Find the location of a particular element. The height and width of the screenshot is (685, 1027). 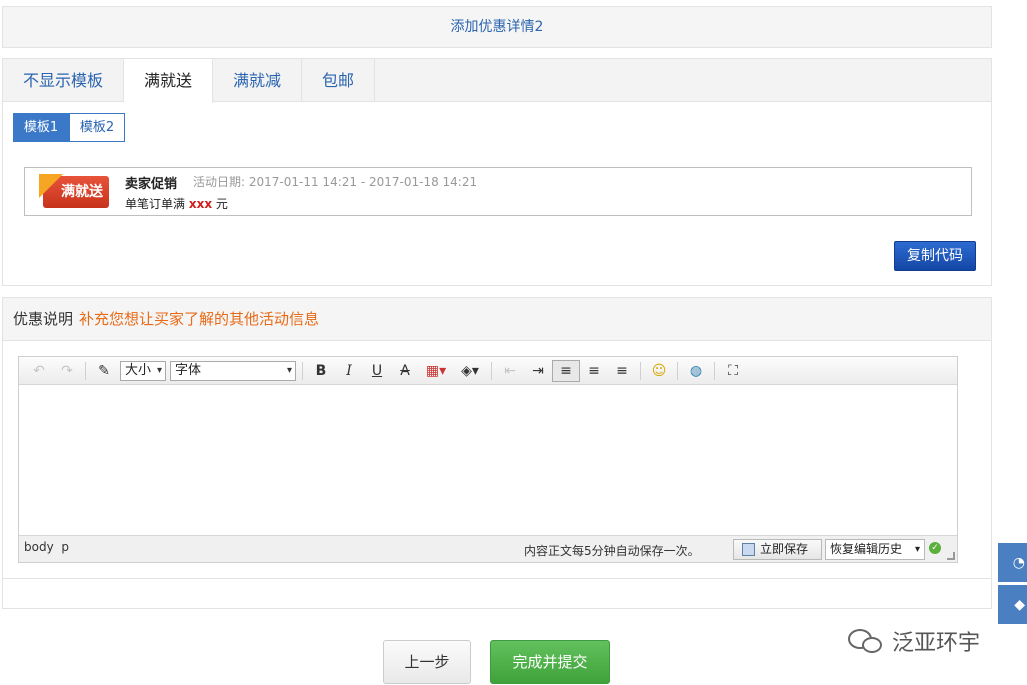

page-title: 添加优惠详情2 is located at coordinates (497, 27).